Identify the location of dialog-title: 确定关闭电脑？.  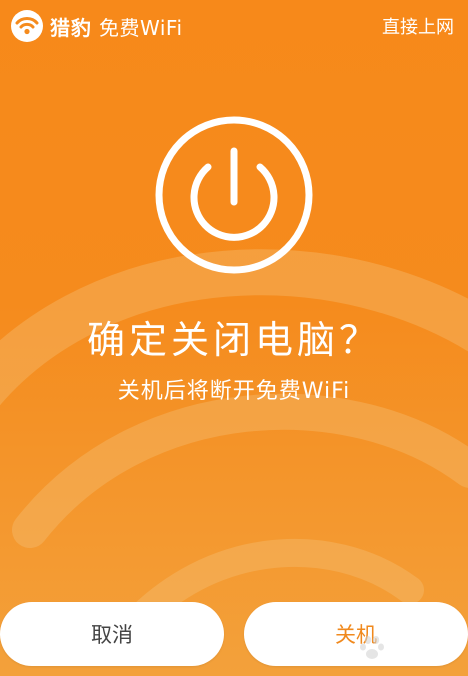
(233, 340).